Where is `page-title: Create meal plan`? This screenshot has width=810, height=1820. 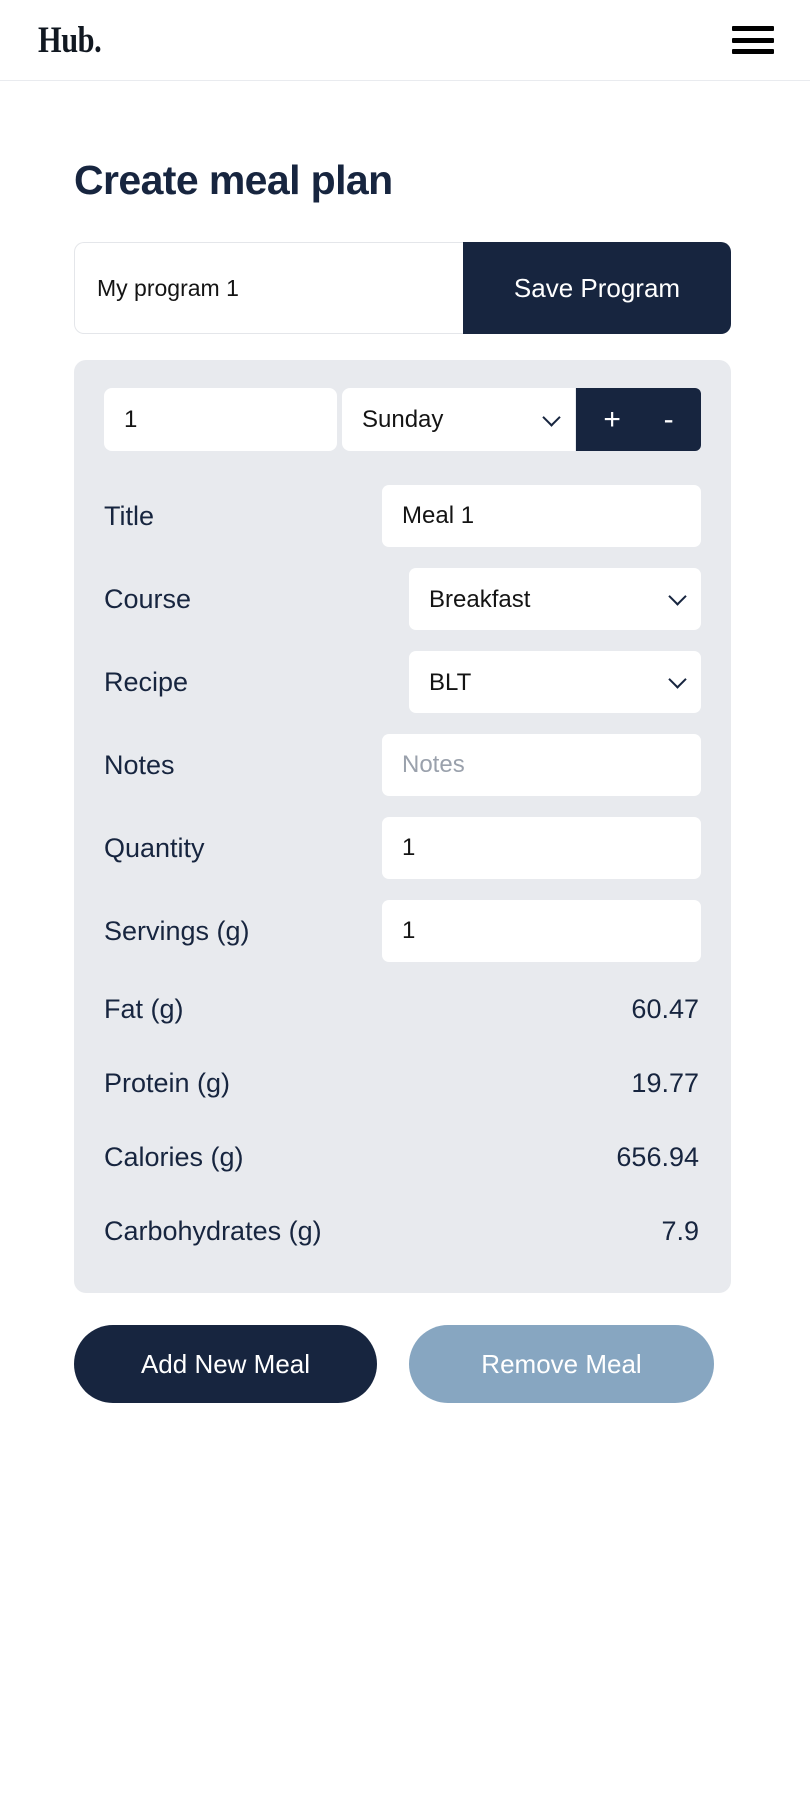
page-title: Create meal plan is located at coordinates (233, 180).